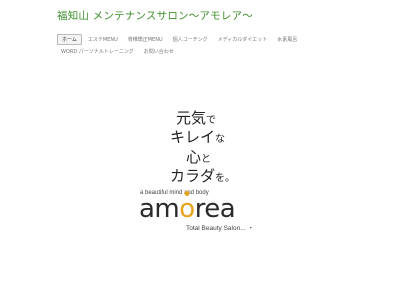  Describe the element at coordinates (193, 176) in the screenshot. I see `hero-line-4-main: カラダ` at that location.